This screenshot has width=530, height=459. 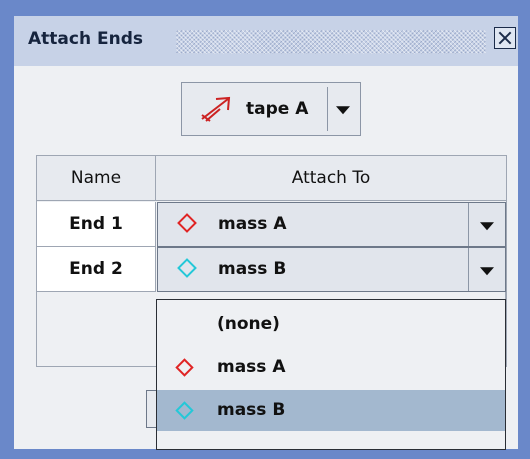 I want to click on end-1-attach-combo: mass A, so click(x=331, y=224).